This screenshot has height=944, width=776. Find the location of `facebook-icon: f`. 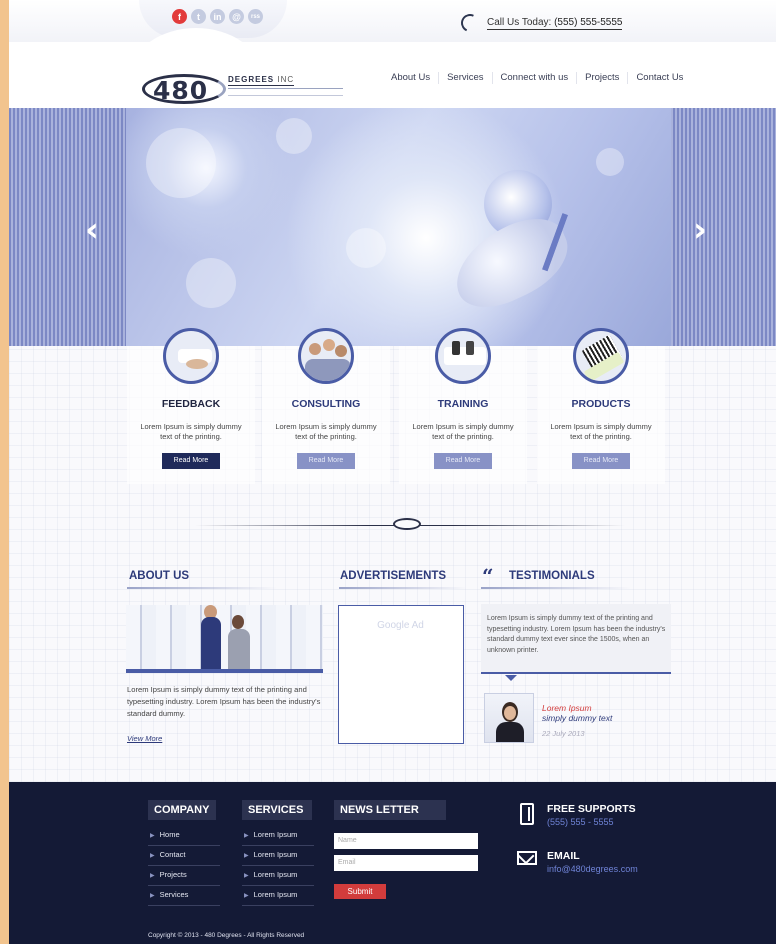

facebook-icon: f is located at coordinates (179, 16).